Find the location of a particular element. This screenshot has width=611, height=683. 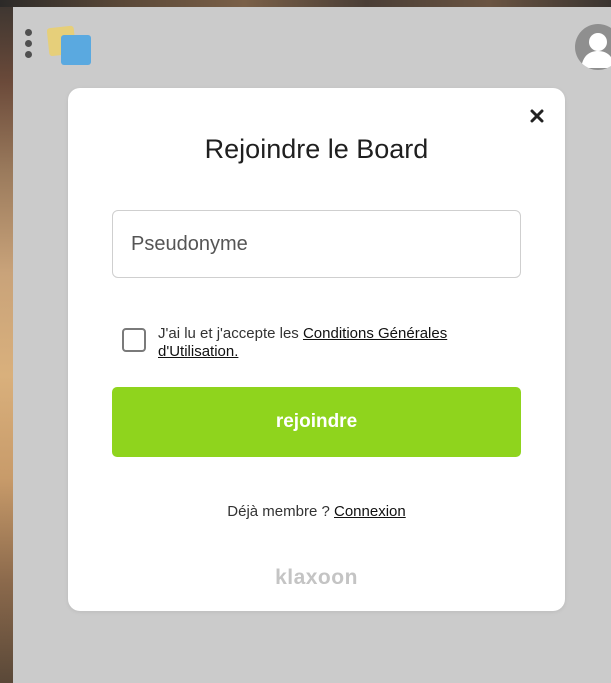

terms-checkbox is located at coordinates (134, 340).